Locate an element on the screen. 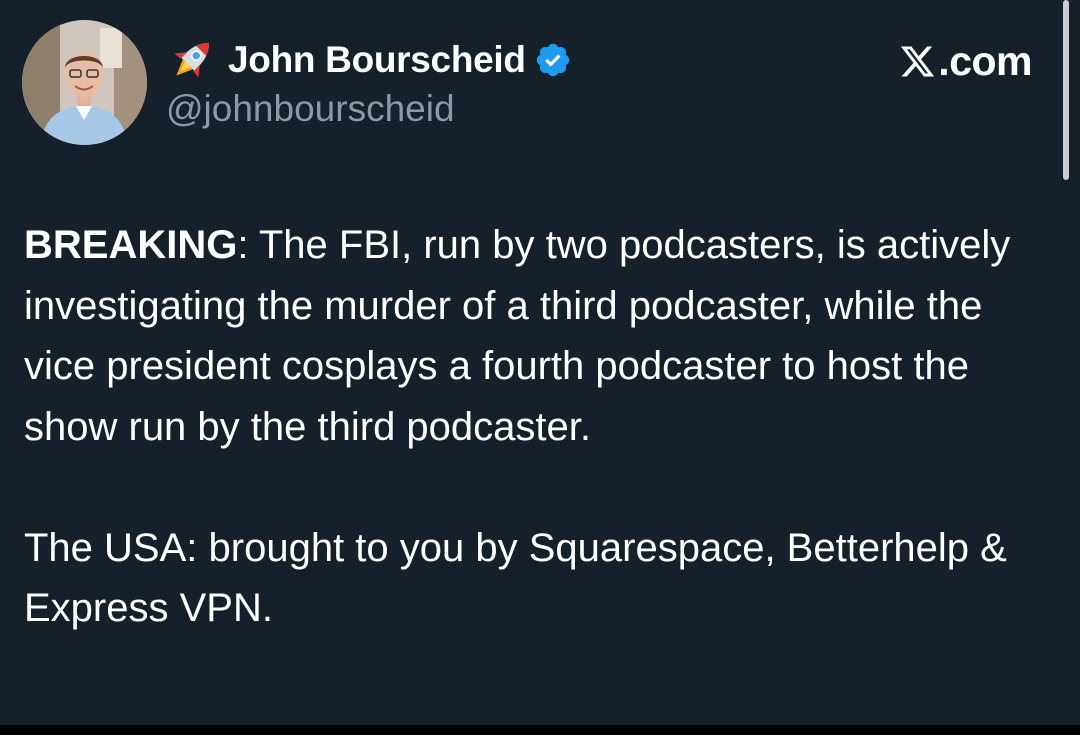  verified-badge-icon is located at coordinates (553, 60).